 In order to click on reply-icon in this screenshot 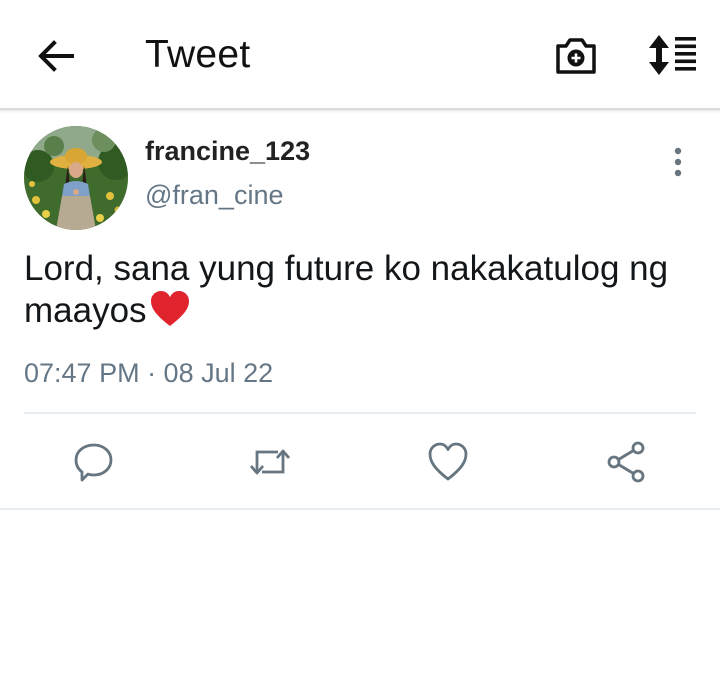, I will do `click(93, 462)`.